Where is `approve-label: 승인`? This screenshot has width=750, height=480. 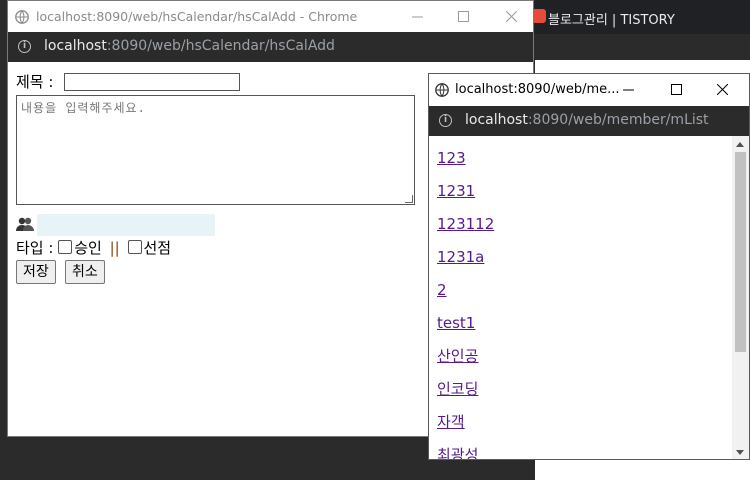 approve-label: 승인 is located at coordinates (88, 248).